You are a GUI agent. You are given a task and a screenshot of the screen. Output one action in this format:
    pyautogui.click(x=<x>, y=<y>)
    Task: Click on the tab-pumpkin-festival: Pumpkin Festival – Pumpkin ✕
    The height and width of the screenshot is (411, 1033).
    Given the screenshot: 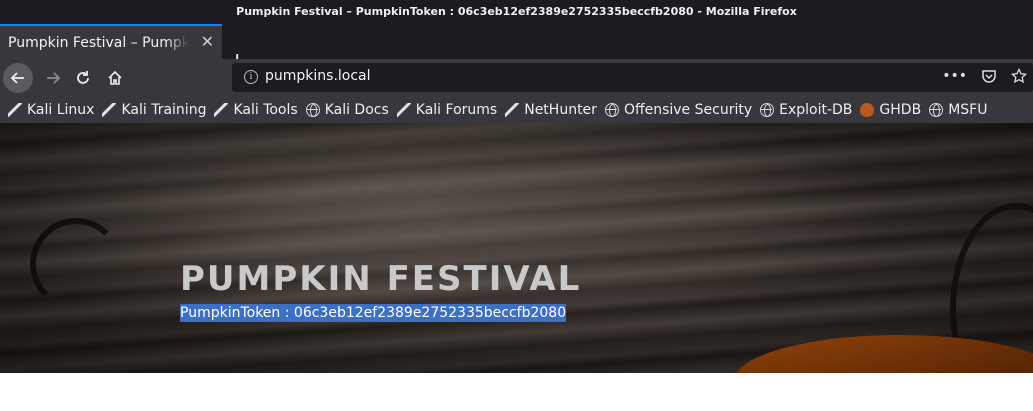 What is the action you would take?
    pyautogui.click(x=111, y=41)
    